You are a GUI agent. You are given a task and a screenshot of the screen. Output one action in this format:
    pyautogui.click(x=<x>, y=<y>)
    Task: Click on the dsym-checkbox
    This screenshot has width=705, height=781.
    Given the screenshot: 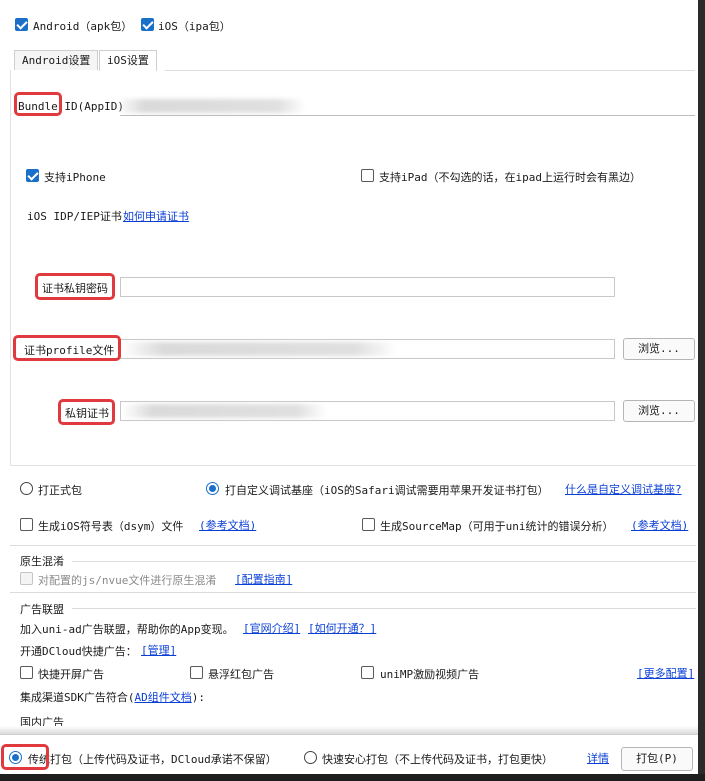 What is the action you would take?
    pyautogui.click(x=26, y=524)
    